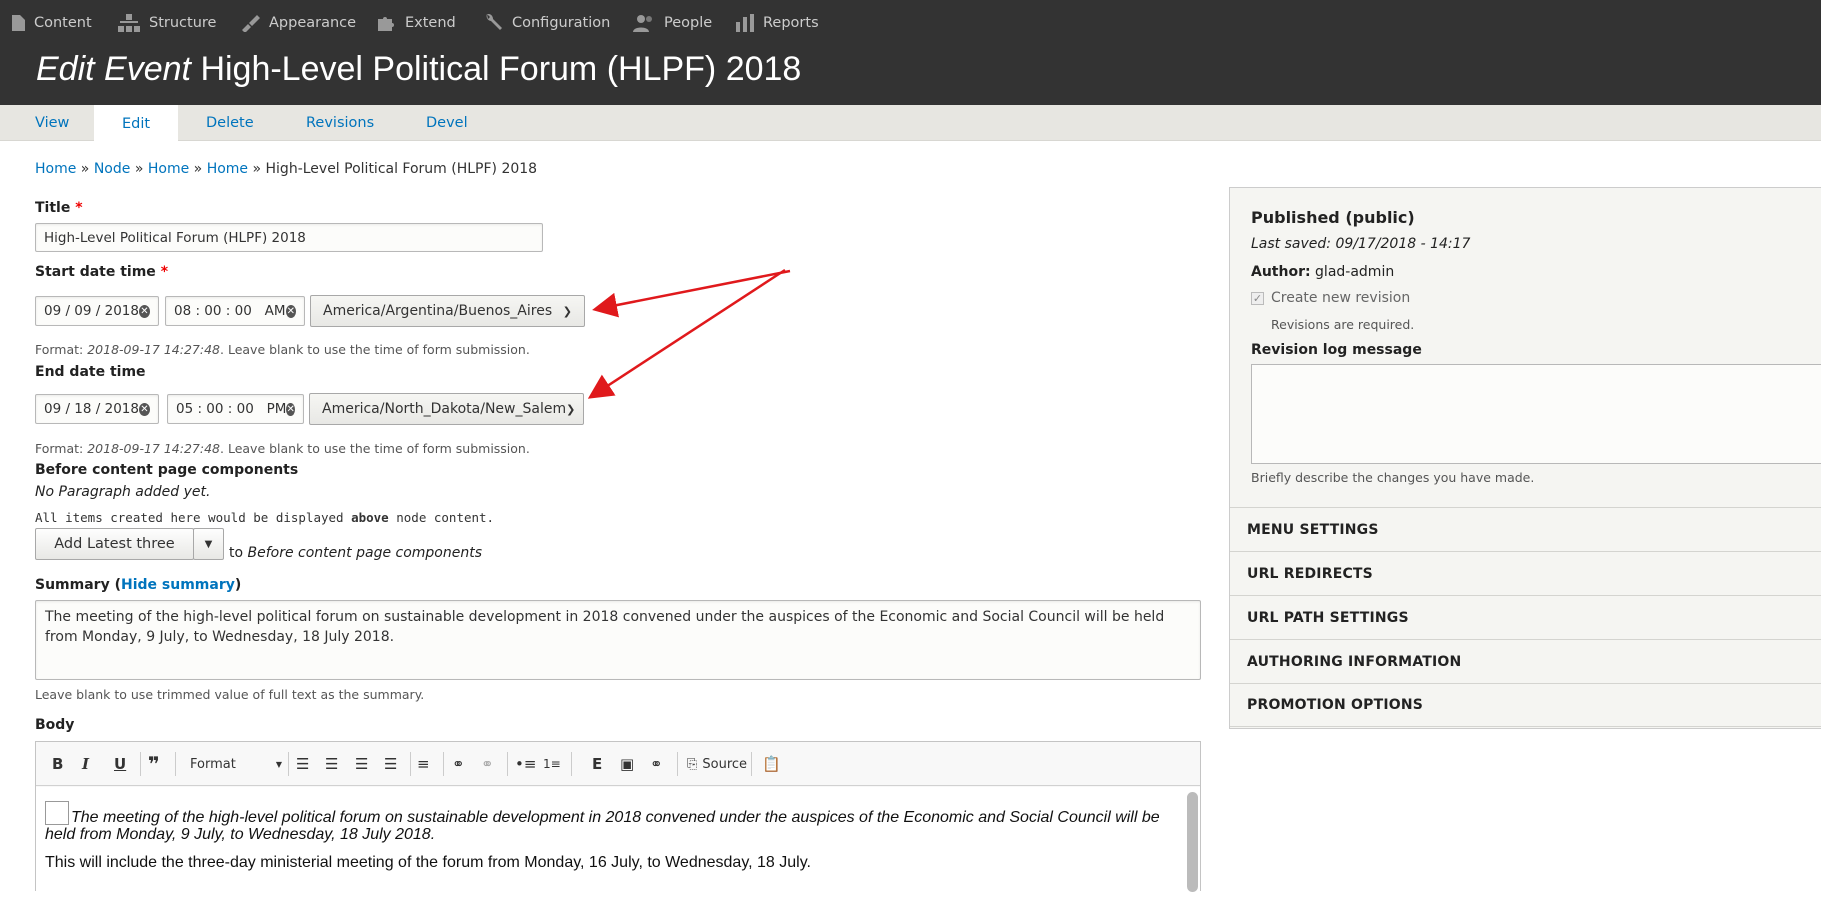 The image size is (1821, 897). Describe the element at coordinates (57, 813) in the screenshot. I see `image-placeholder-icon` at that location.